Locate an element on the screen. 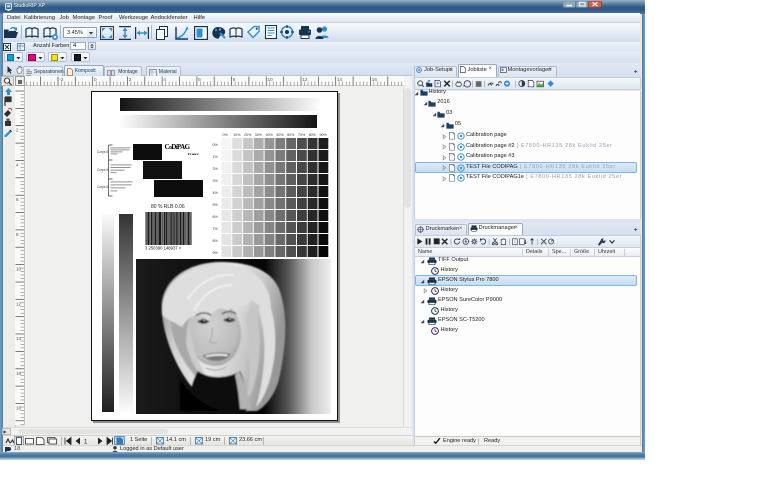 This screenshot has width=768, height=480. svg-text: 0 is located at coordinates (95, 79).